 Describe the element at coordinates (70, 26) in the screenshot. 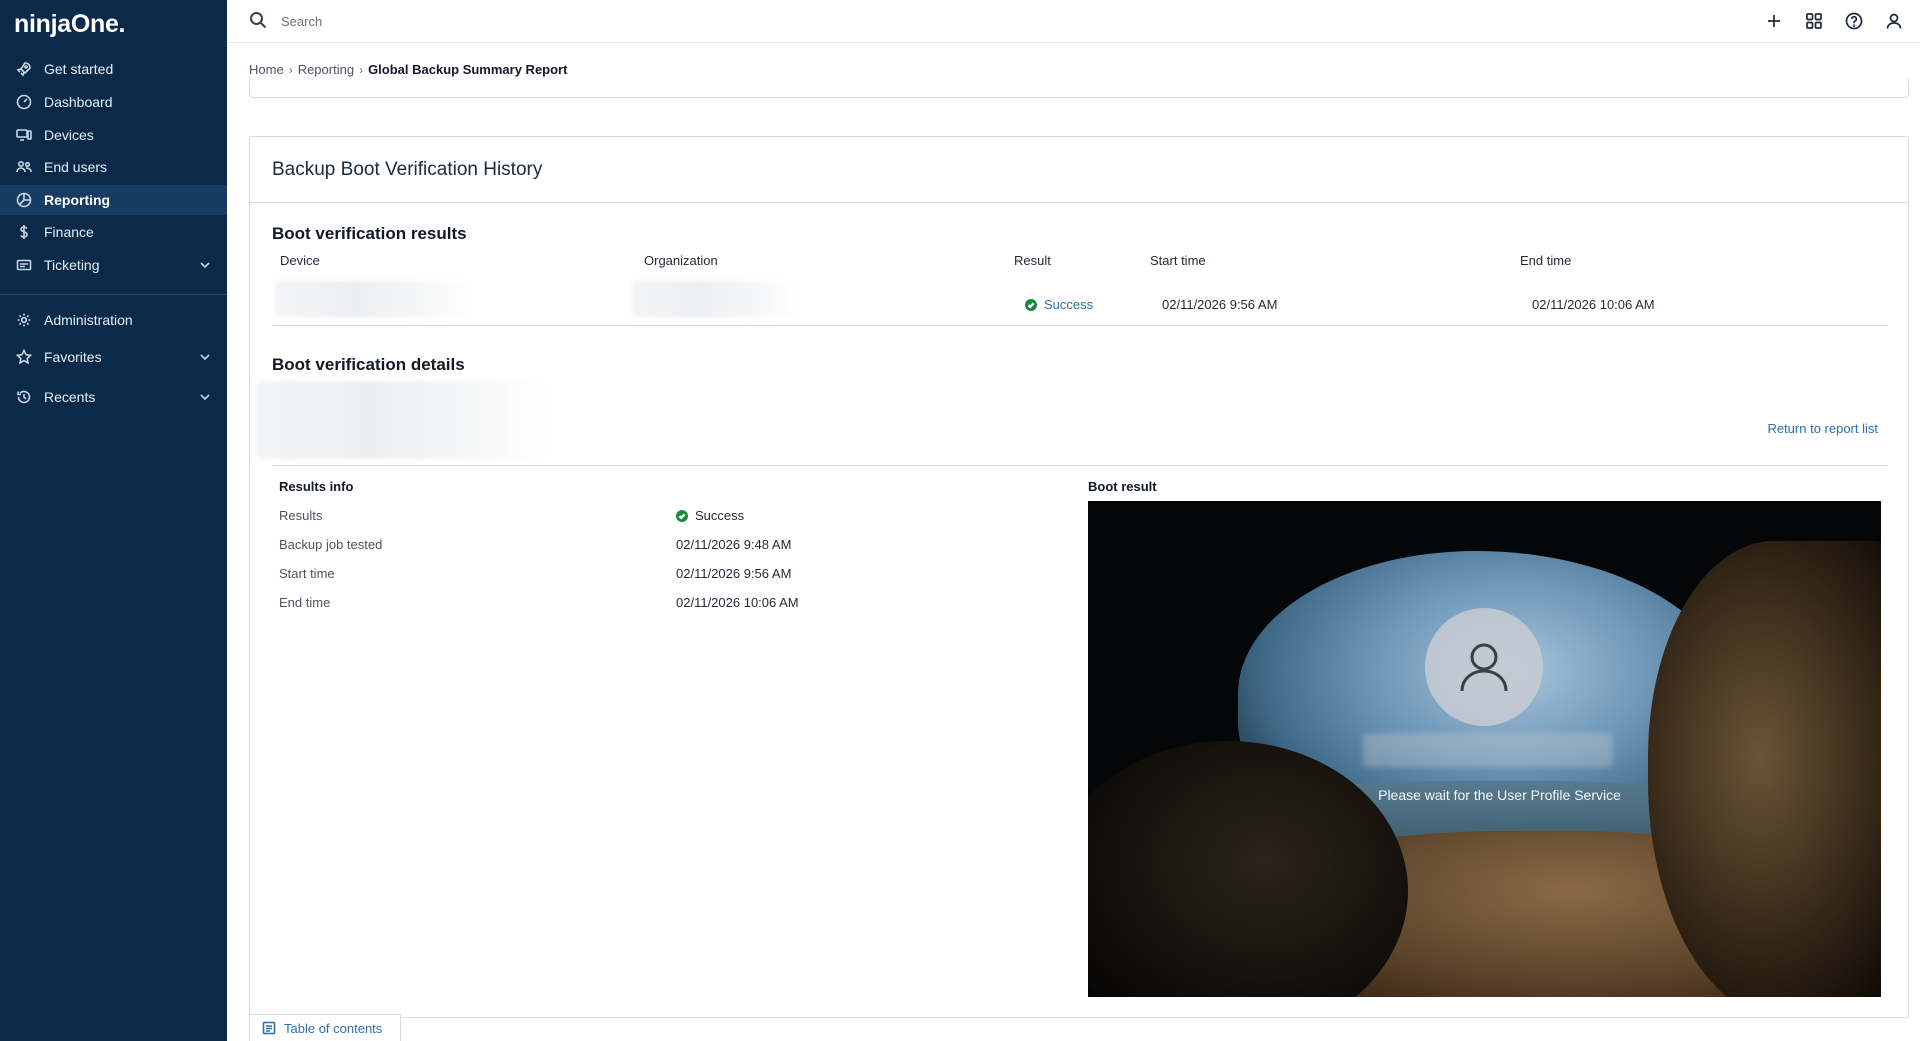

I see `ninjaone-logo: ninjaOne.` at that location.